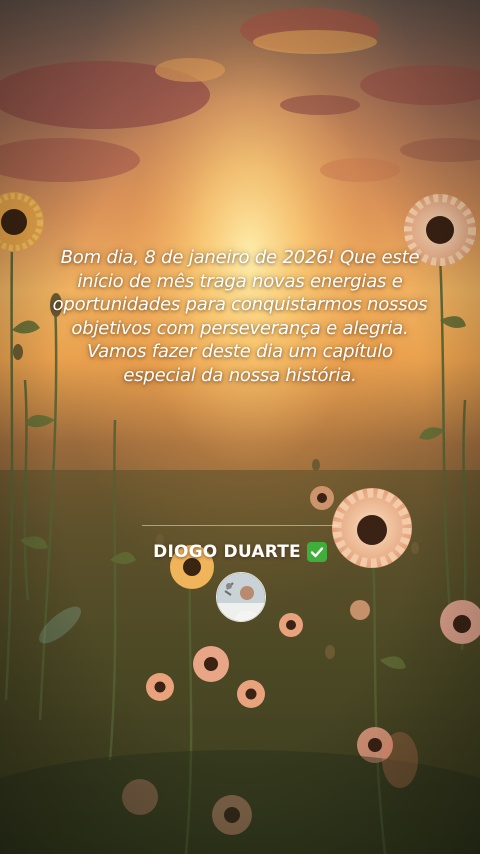 The height and width of the screenshot is (854, 480). I want to click on divider, so click(240, 525).